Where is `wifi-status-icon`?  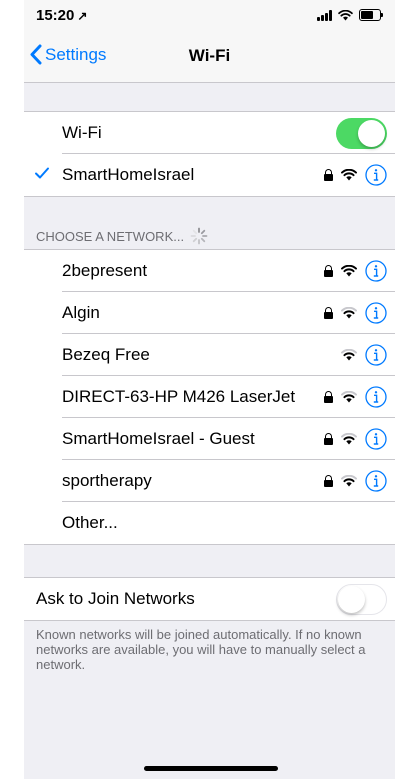
wifi-status-icon is located at coordinates (345, 15).